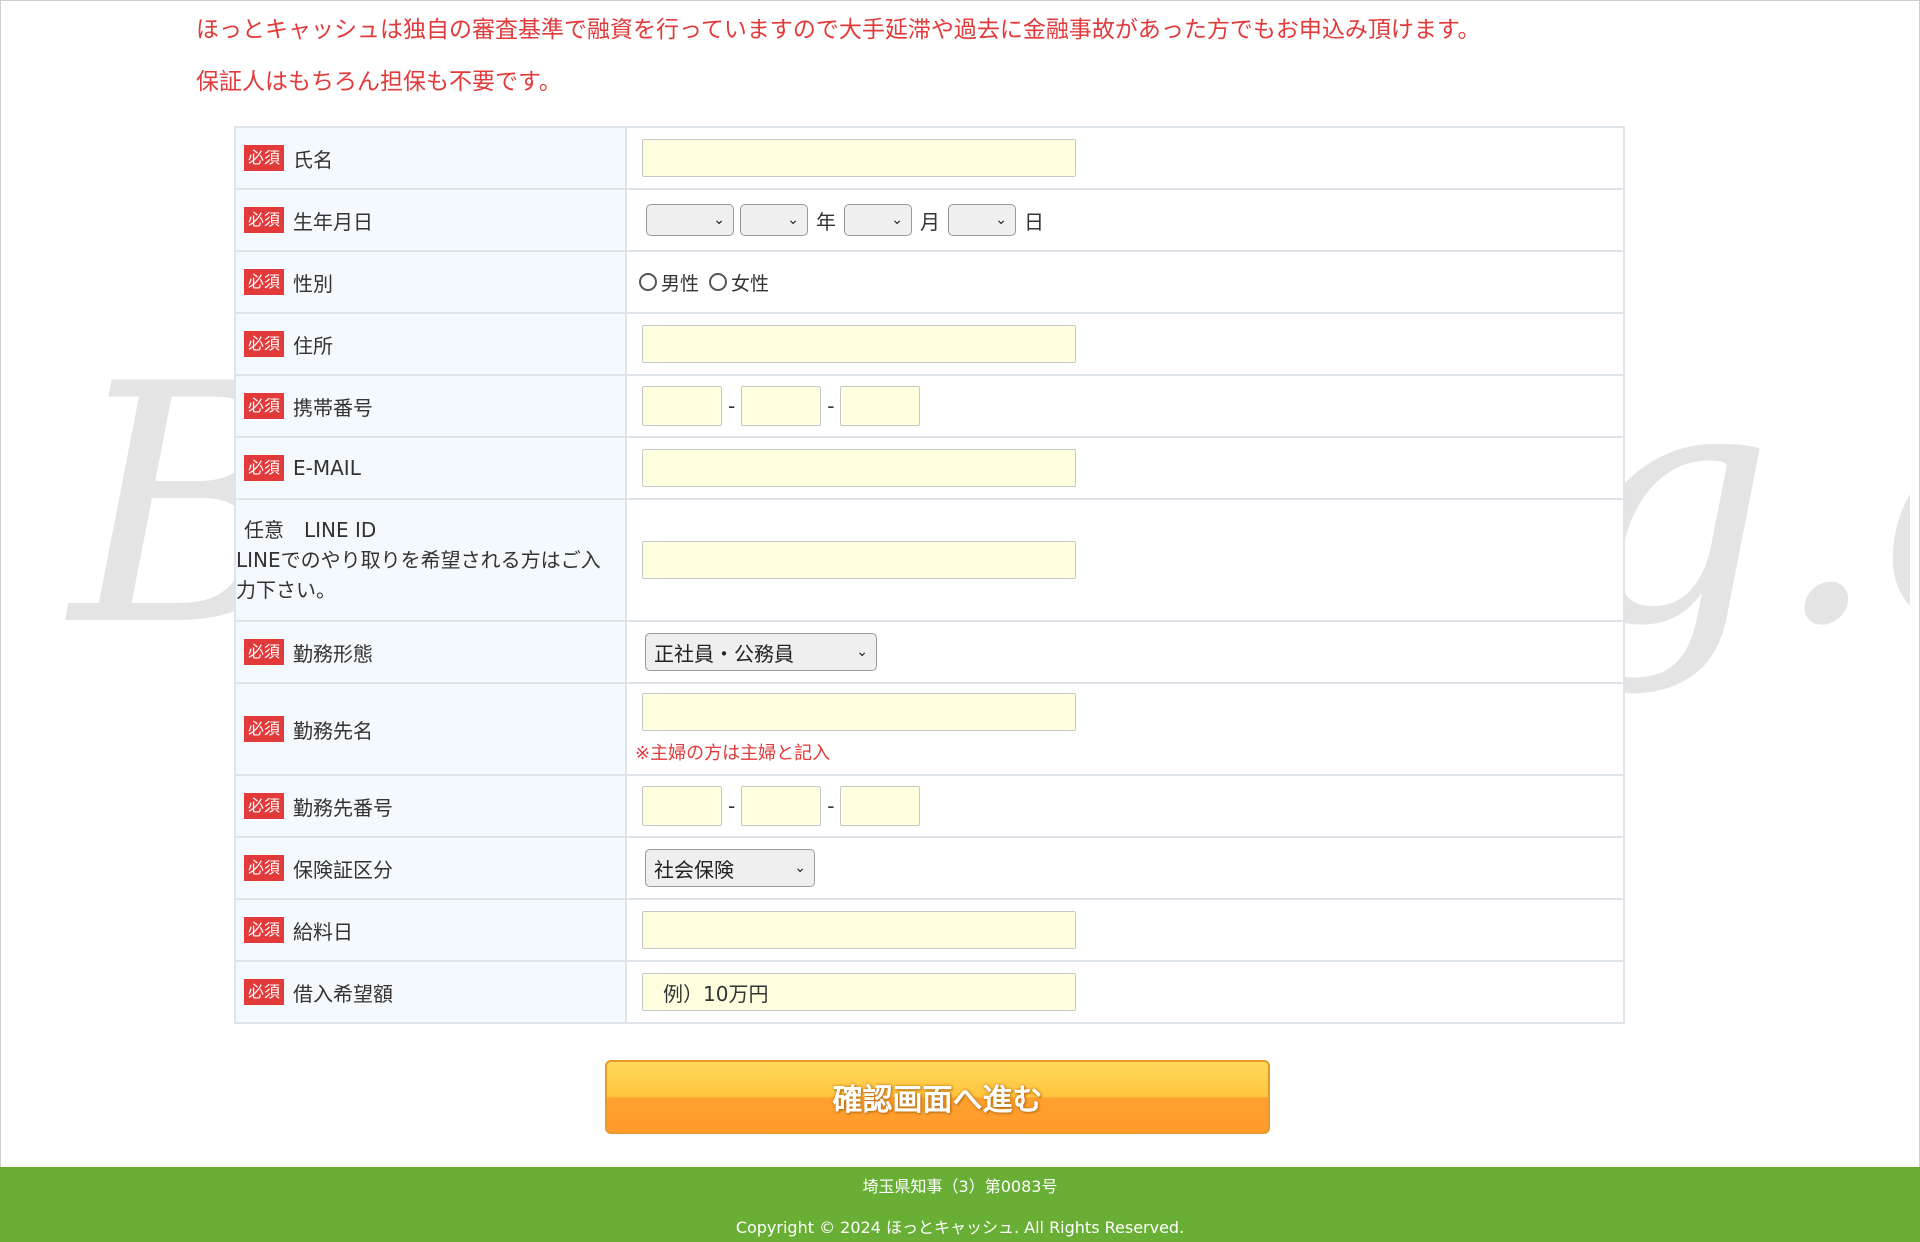  I want to click on row-line-id: 任意 LINE ID LINEでのやり取りを希望される方はご入力下さい。, so click(929, 560).